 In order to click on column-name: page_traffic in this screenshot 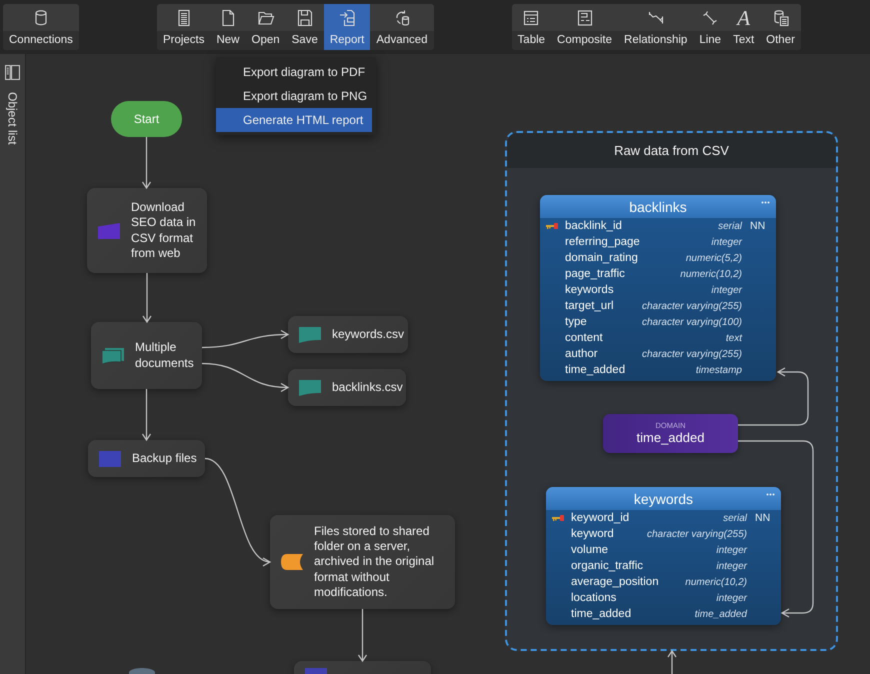, I will do `click(595, 274)`.